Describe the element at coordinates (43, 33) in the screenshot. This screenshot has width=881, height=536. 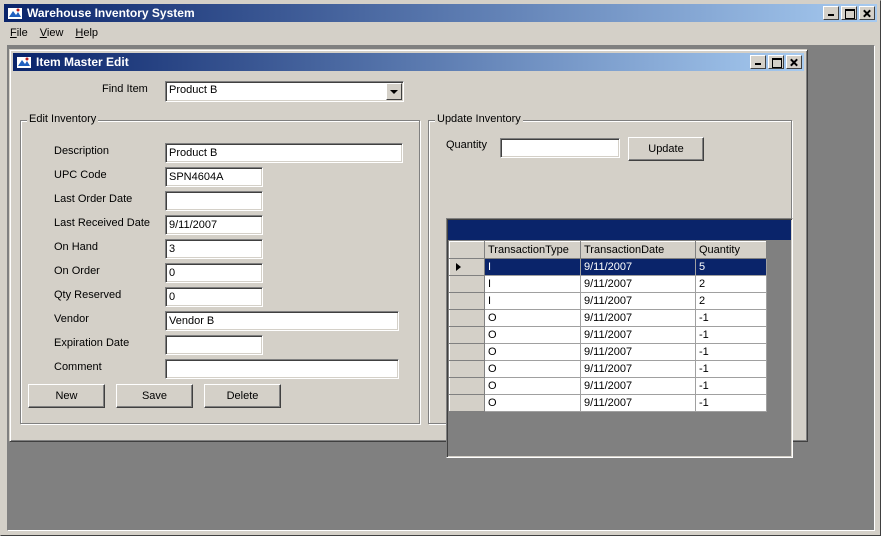
I see `menu-mnemonic: V` at that location.